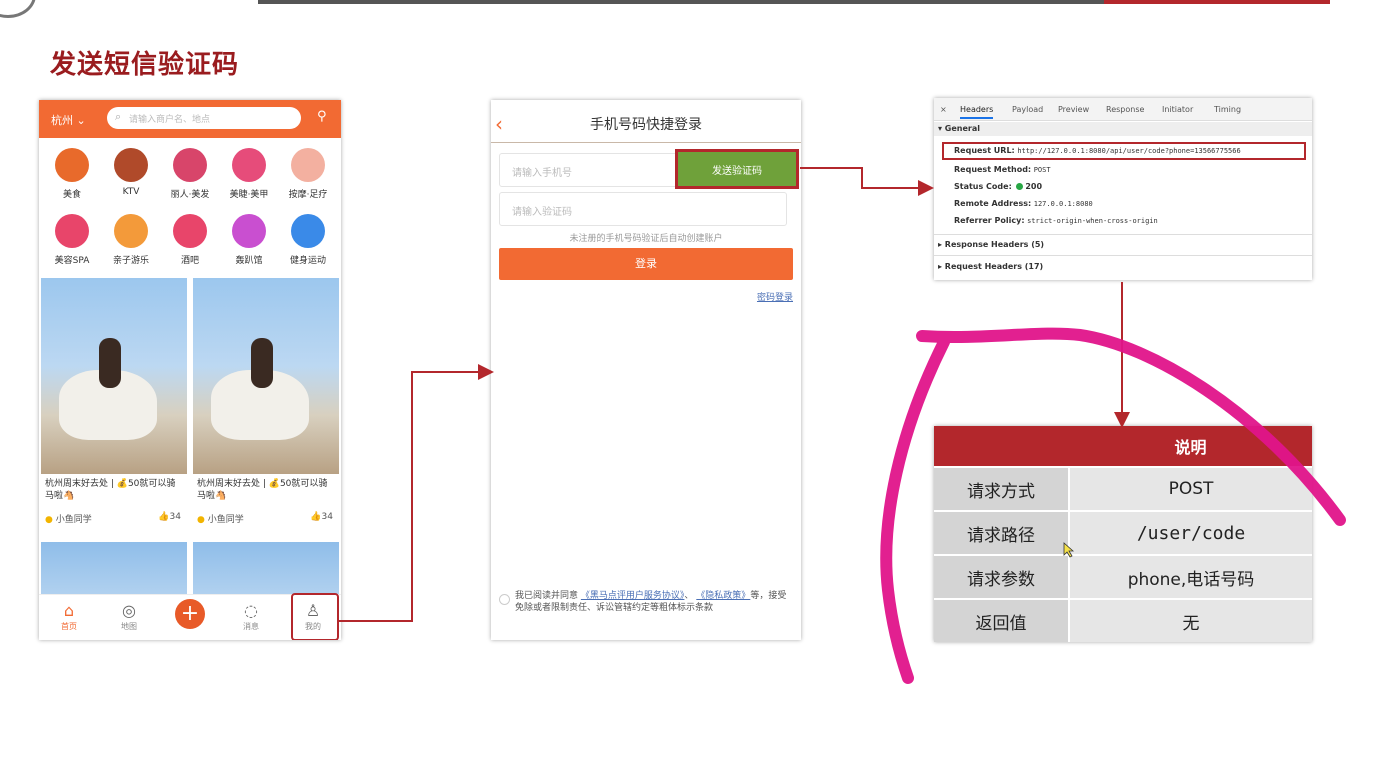 This screenshot has height=781, width=1393. I want to click on tab-message: ◌ 消息, so click(251, 616).